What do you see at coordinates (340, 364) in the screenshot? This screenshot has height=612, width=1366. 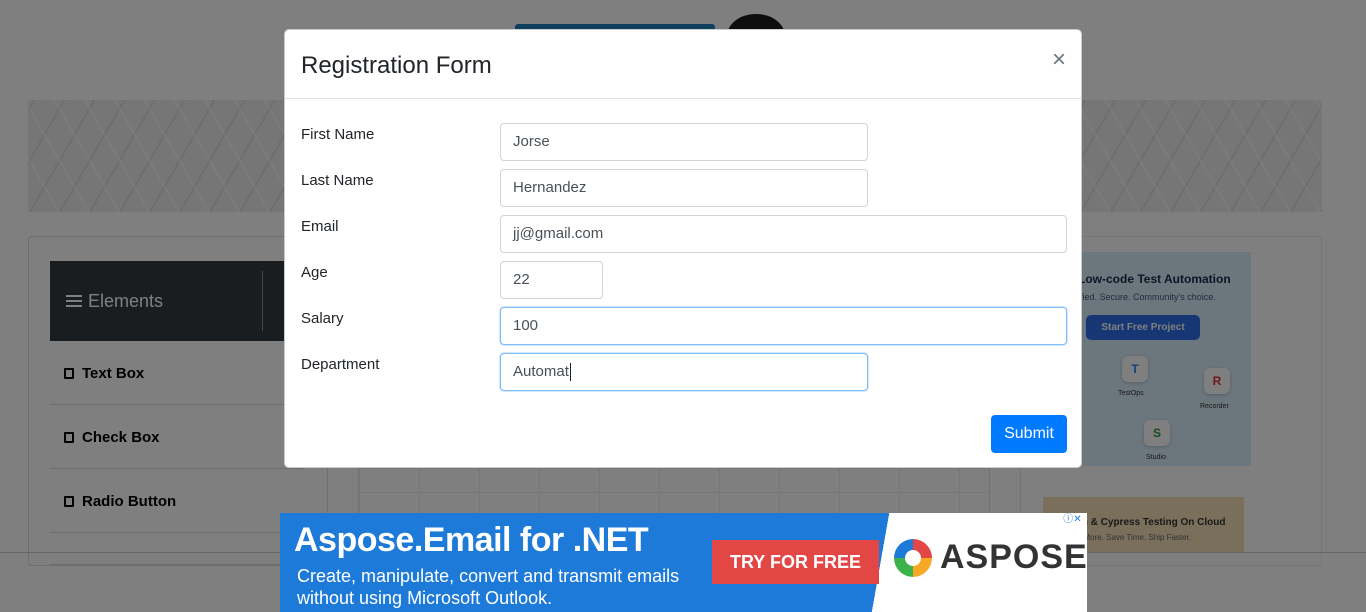 I see `department-label: Department` at bounding box center [340, 364].